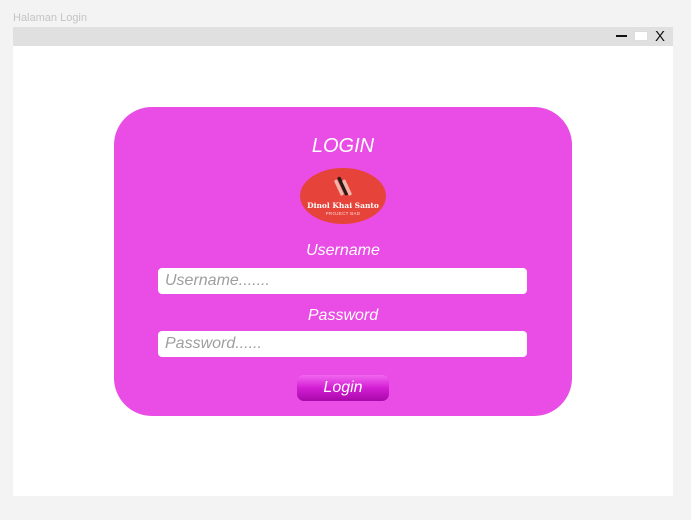 This screenshot has height=520, width=691. What do you see at coordinates (660, 36) in the screenshot?
I see `close-button: X` at bounding box center [660, 36].